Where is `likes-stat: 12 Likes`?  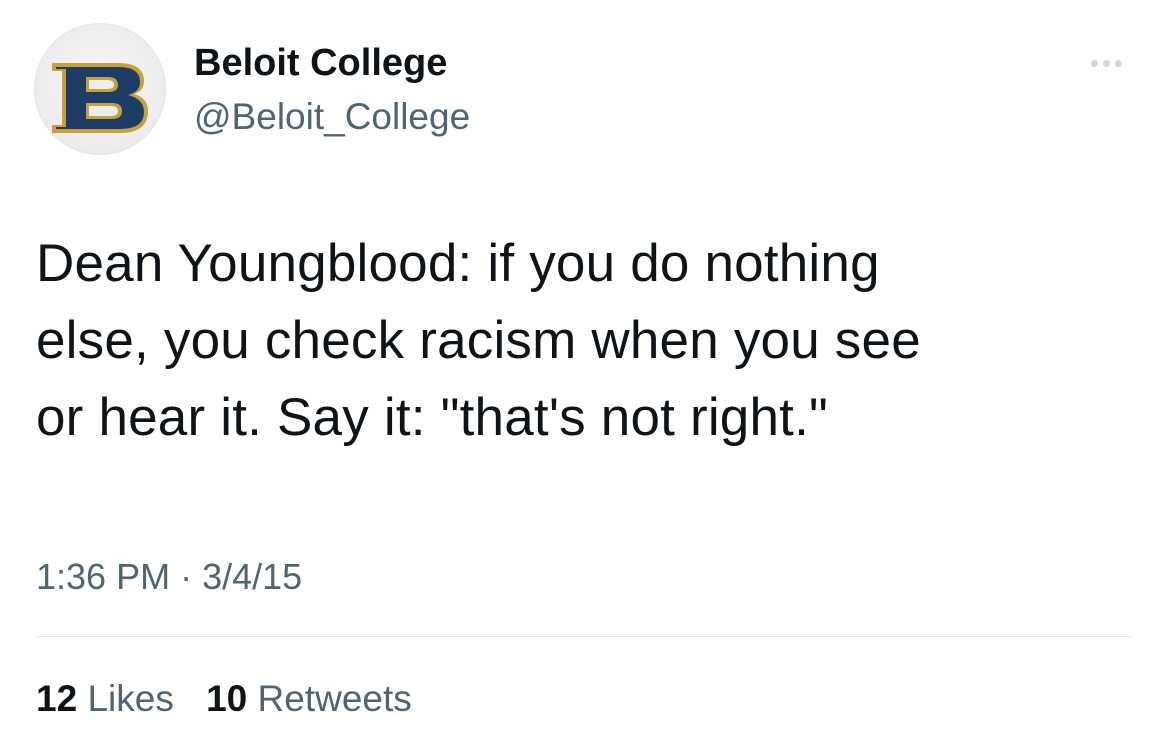 likes-stat: 12 Likes is located at coordinates (105, 699).